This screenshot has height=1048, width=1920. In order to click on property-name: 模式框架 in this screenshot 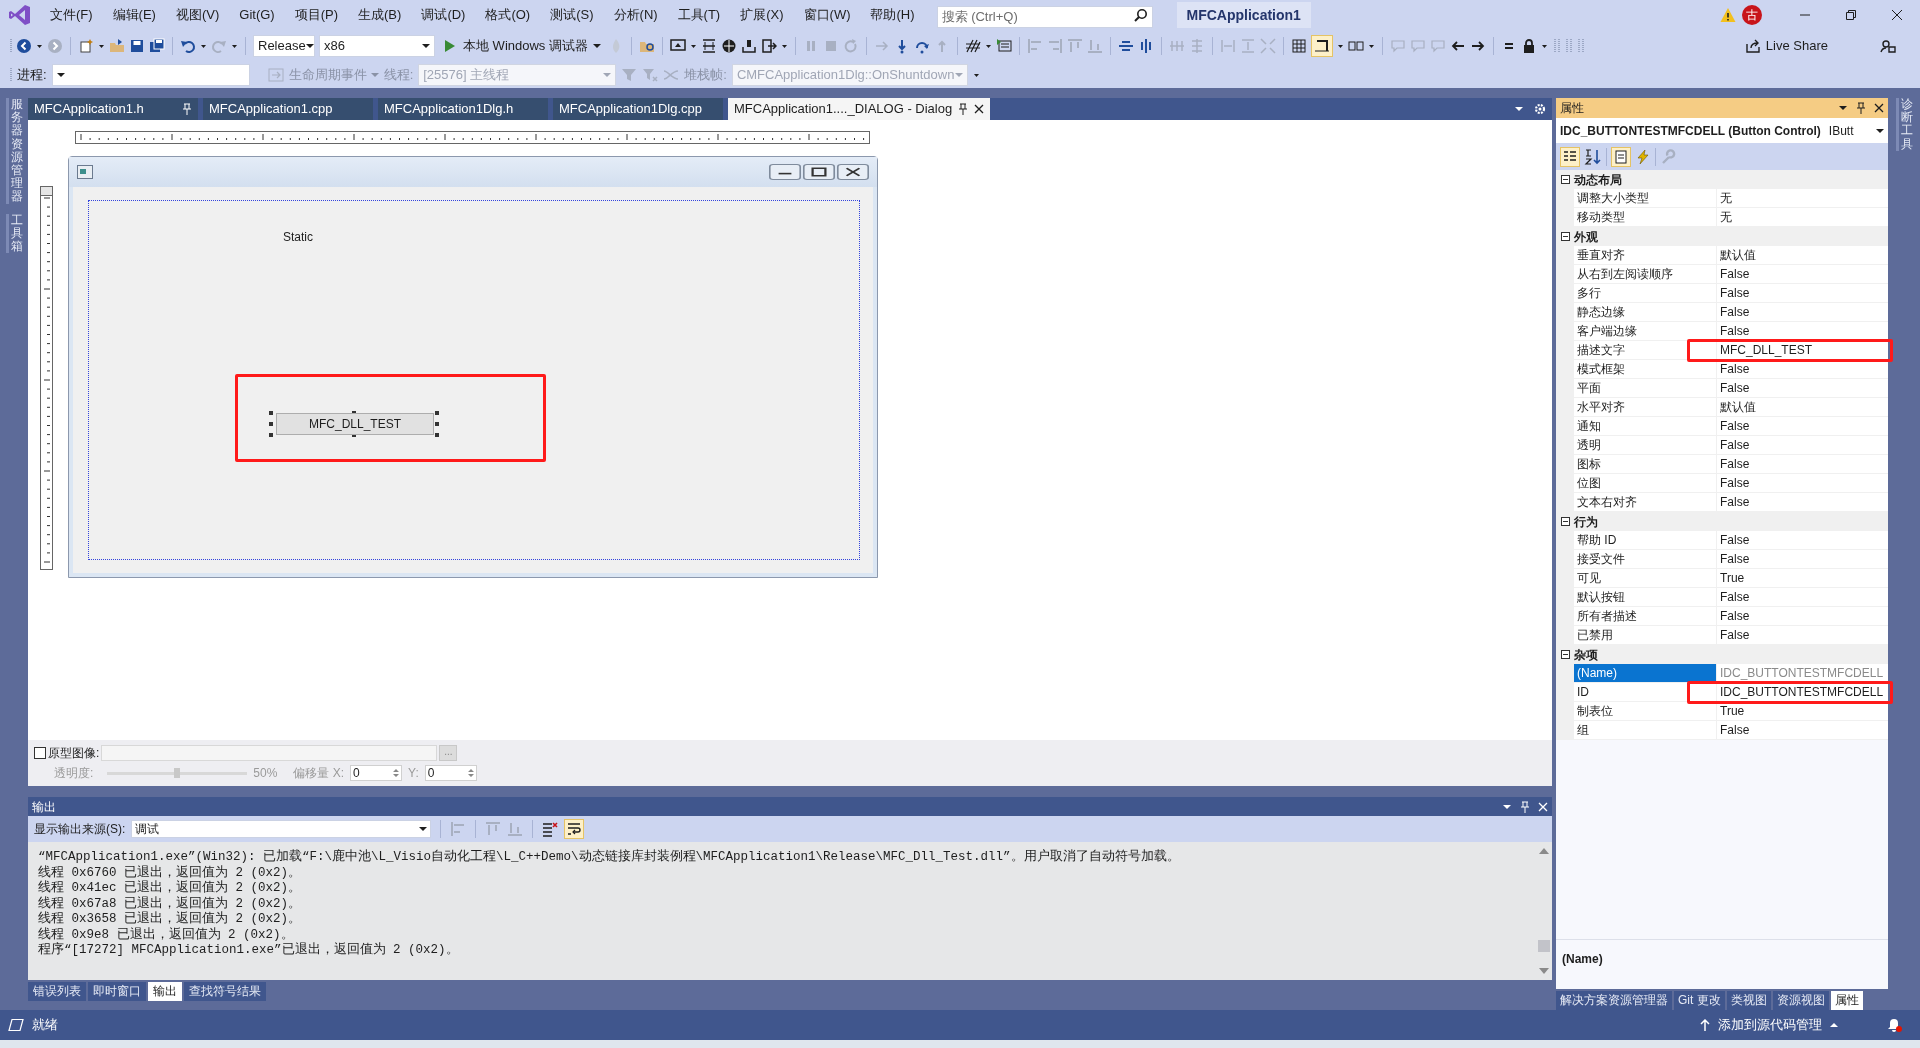, I will do `click(1645, 369)`.